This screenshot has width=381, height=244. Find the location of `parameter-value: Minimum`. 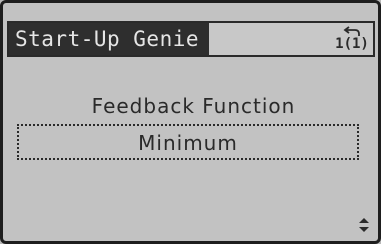

parameter-value: Minimum is located at coordinates (188, 143).